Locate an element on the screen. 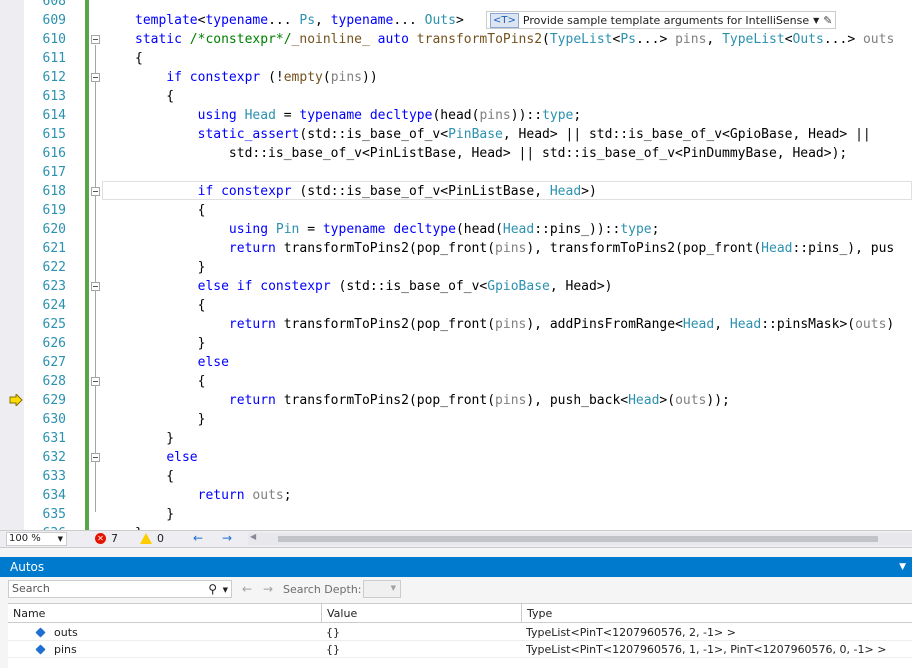 The height and width of the screenshot is (668, 912). code-token: } is located at coordinates (155, 514).